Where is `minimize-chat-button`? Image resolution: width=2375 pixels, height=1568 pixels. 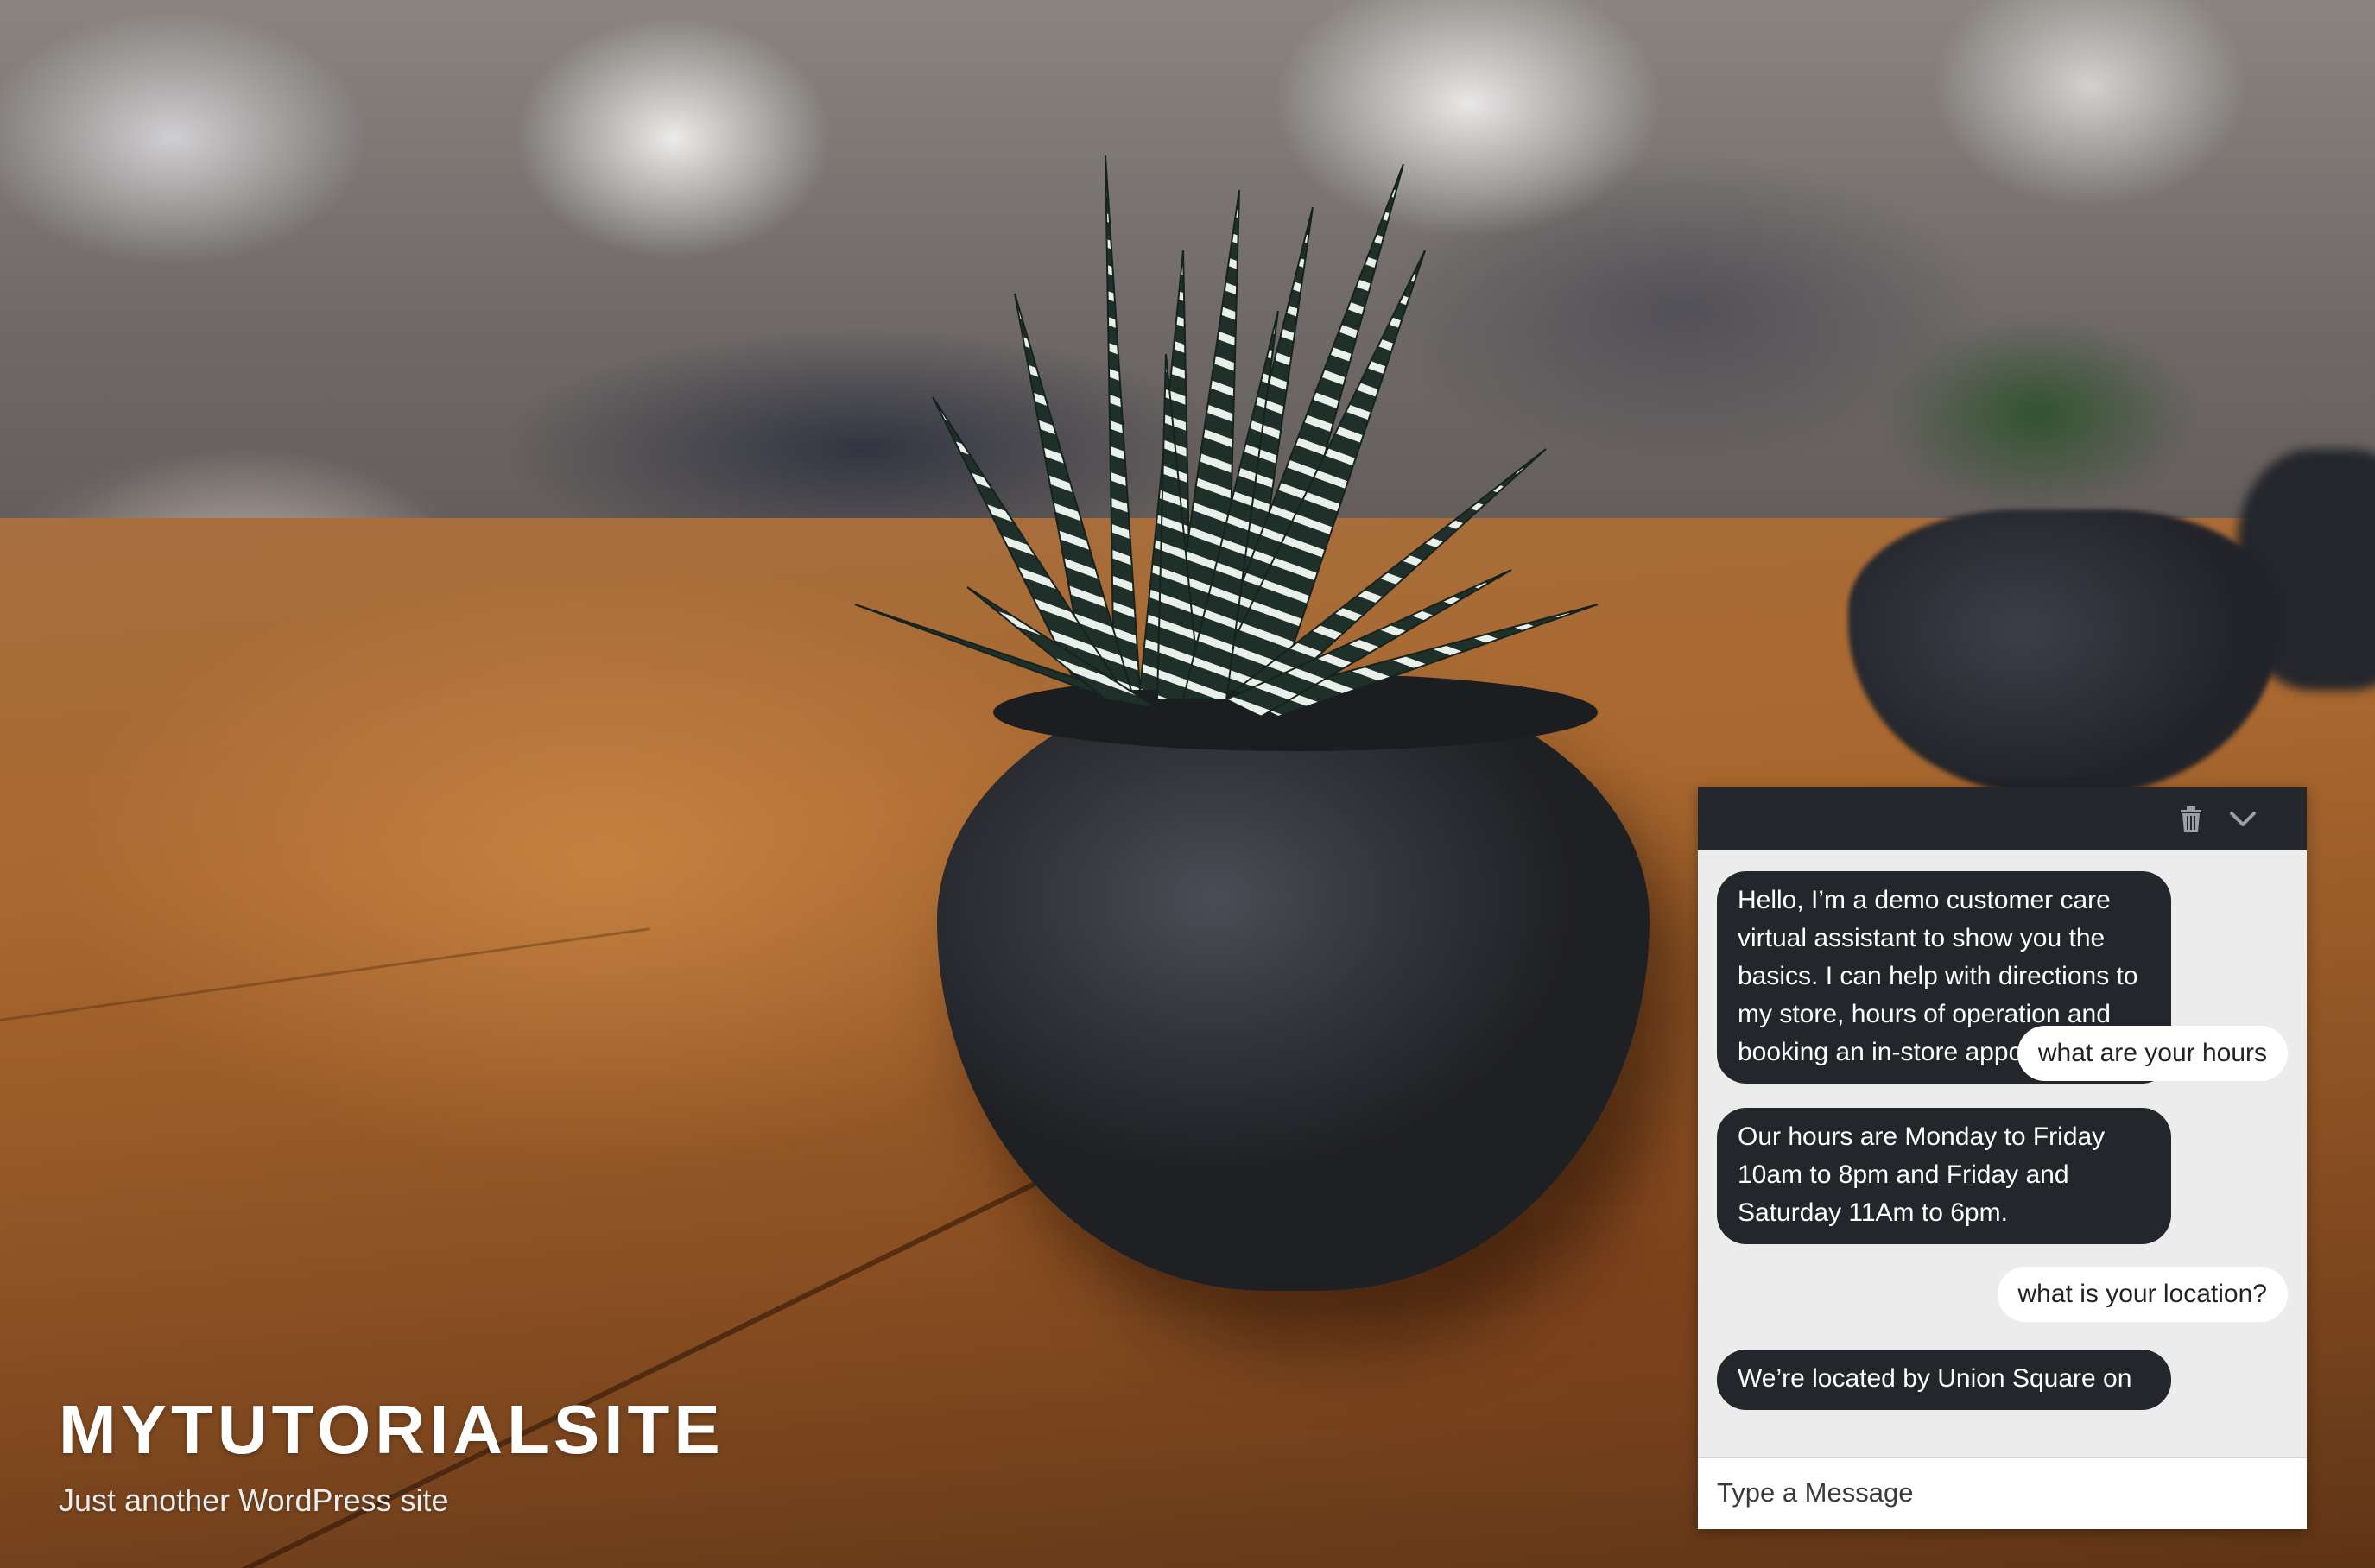
minimize-chat-button is located at coordinates (2243, 819).